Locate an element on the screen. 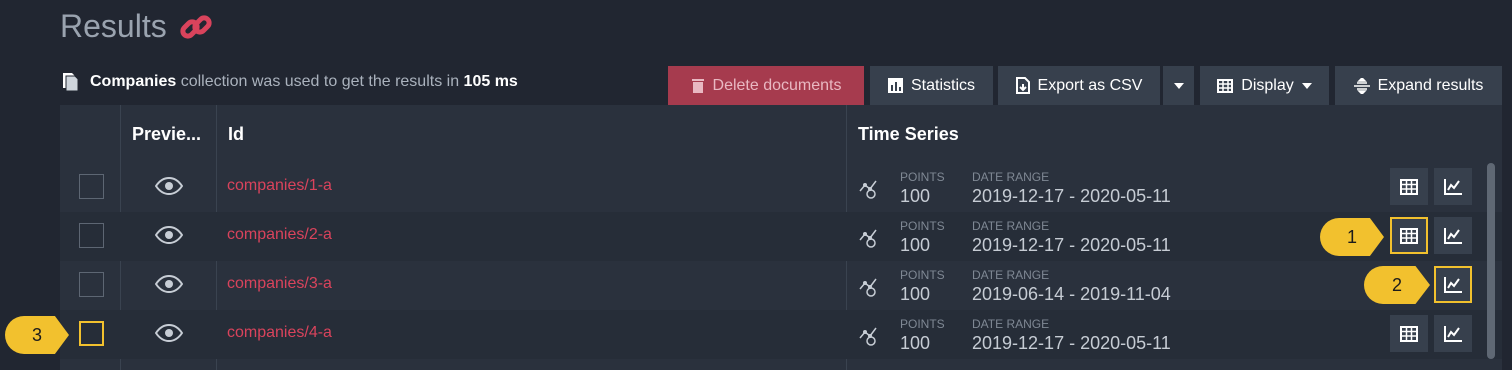 The width and height of the screenshot is (1512, 370). document-id-link: companies/1-a is located at coordinates (279, 186).